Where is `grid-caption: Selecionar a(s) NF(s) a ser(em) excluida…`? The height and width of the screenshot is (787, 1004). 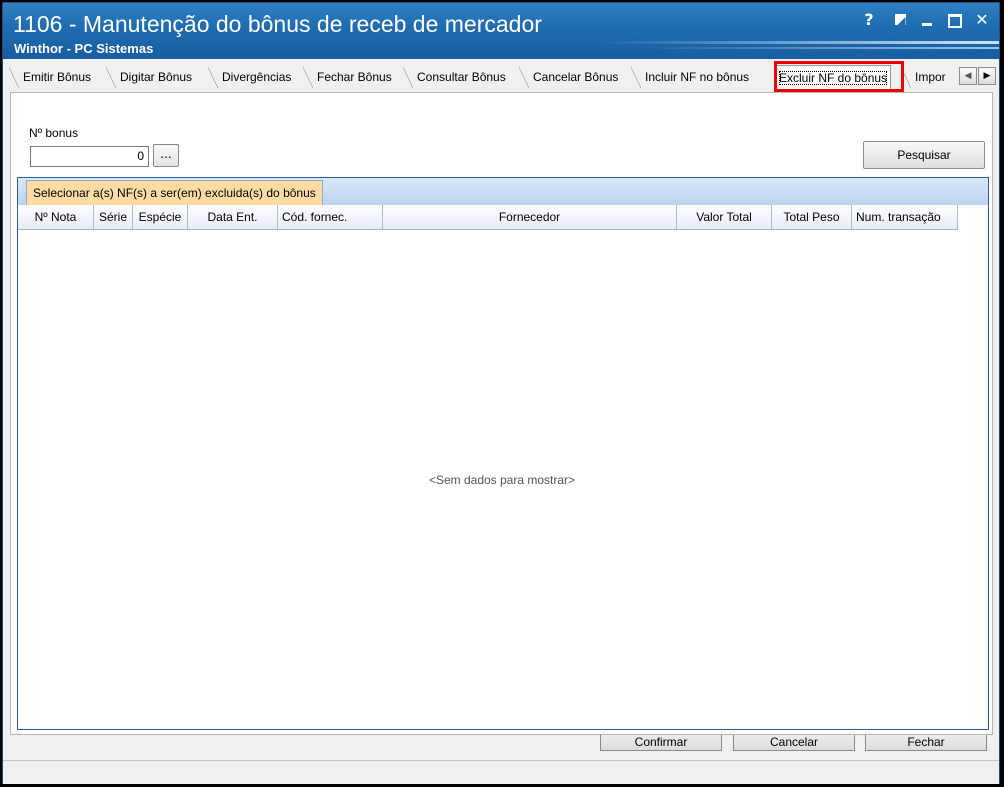
grid-caption: Selecionar a(s) NF(s) a ser(em) excluida… is located at coordinates (174, 192).